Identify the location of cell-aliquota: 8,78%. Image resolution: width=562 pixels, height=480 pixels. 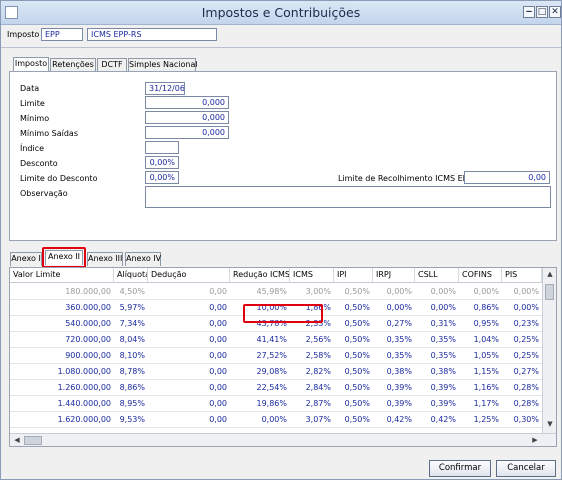
(131, 372).